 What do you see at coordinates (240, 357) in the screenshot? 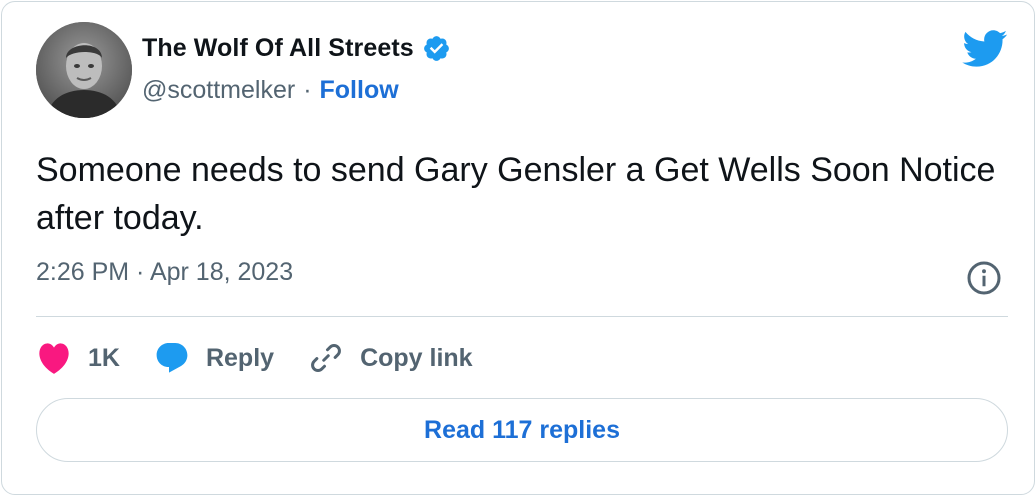
I see `reply-label: Reply` at bounding box center [240, 357].